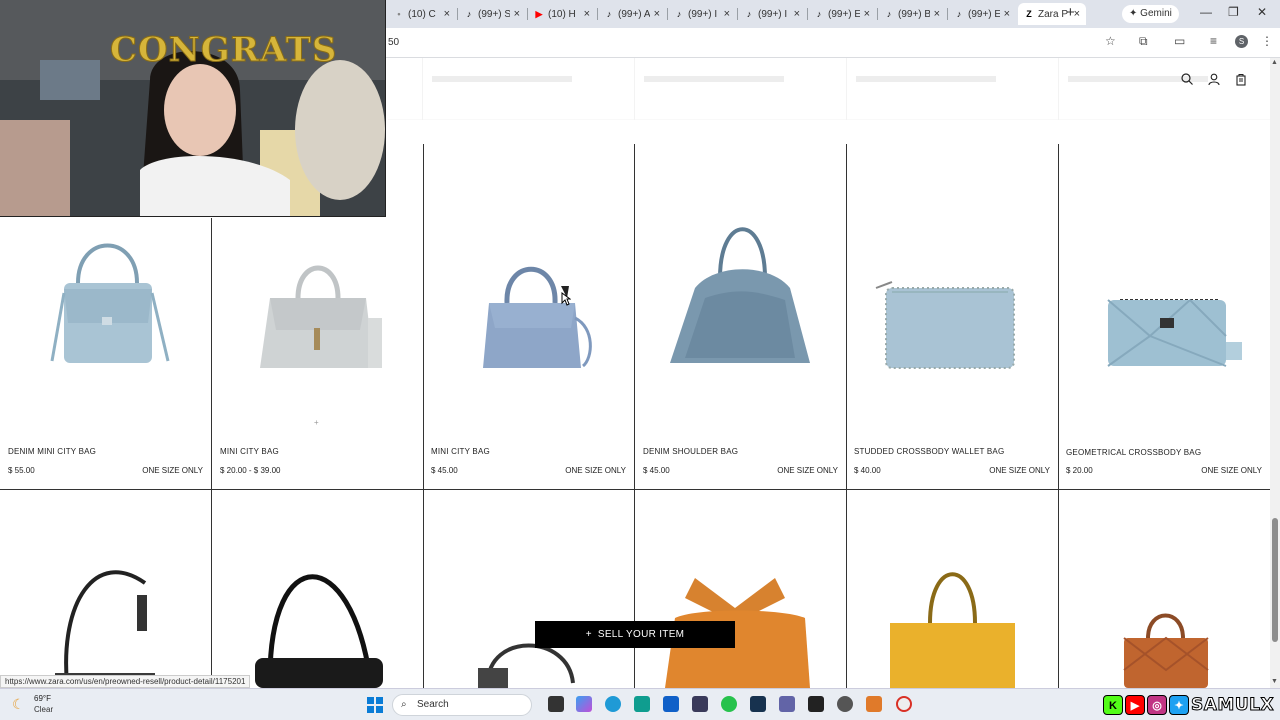 The width and height of the screenshot is (1280, 720). What do you see at coordinates (52, 451) in the screenshot?
I see `product-name: DENIM MINI CITY BAG` at bounding box center [52, 451].